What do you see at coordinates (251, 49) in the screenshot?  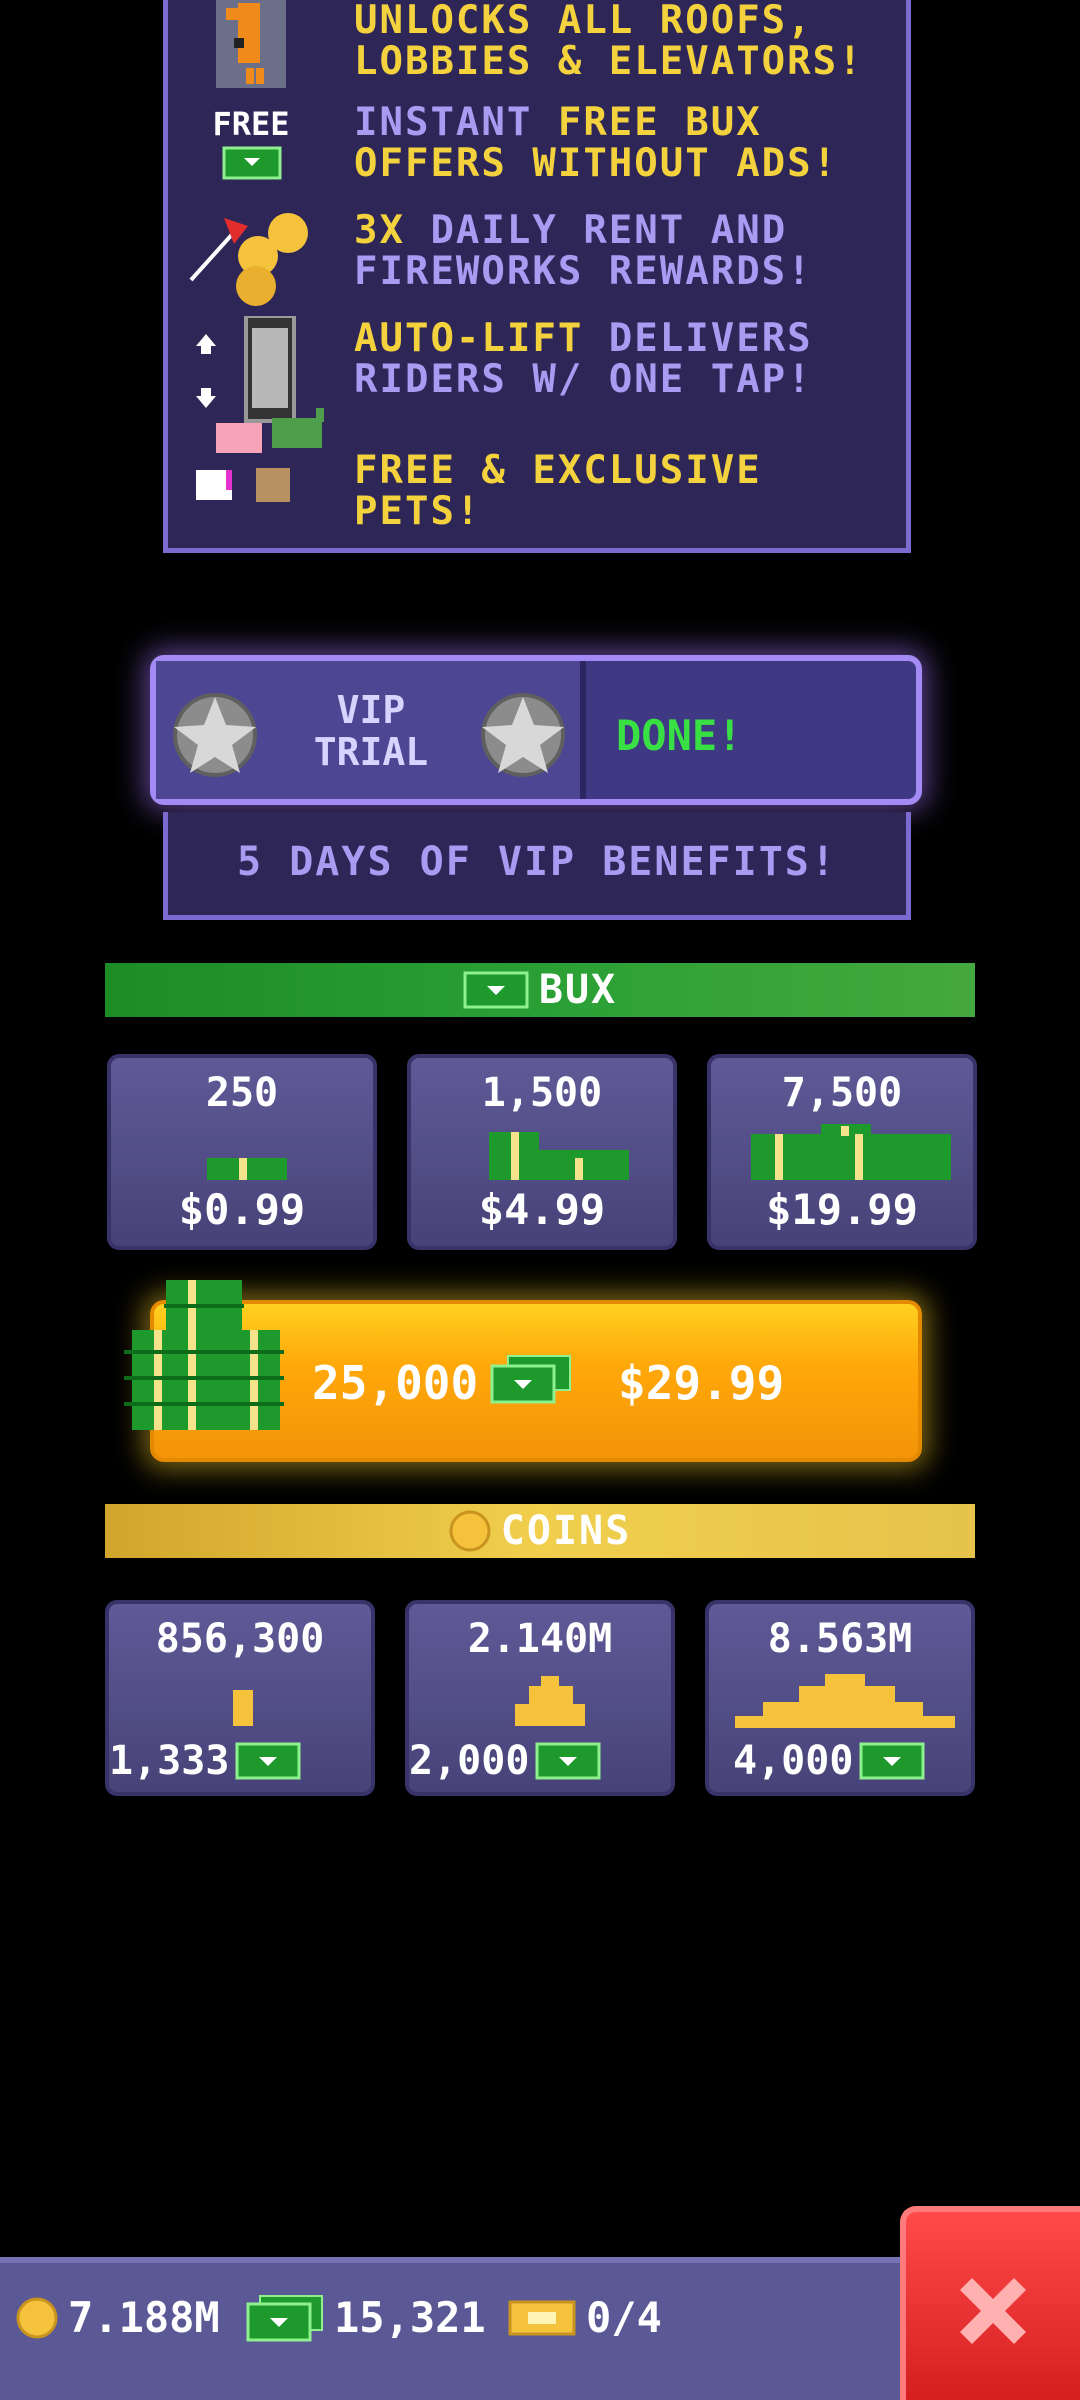 I see `pixel-pet-icon` at bounding box center [251, 49].